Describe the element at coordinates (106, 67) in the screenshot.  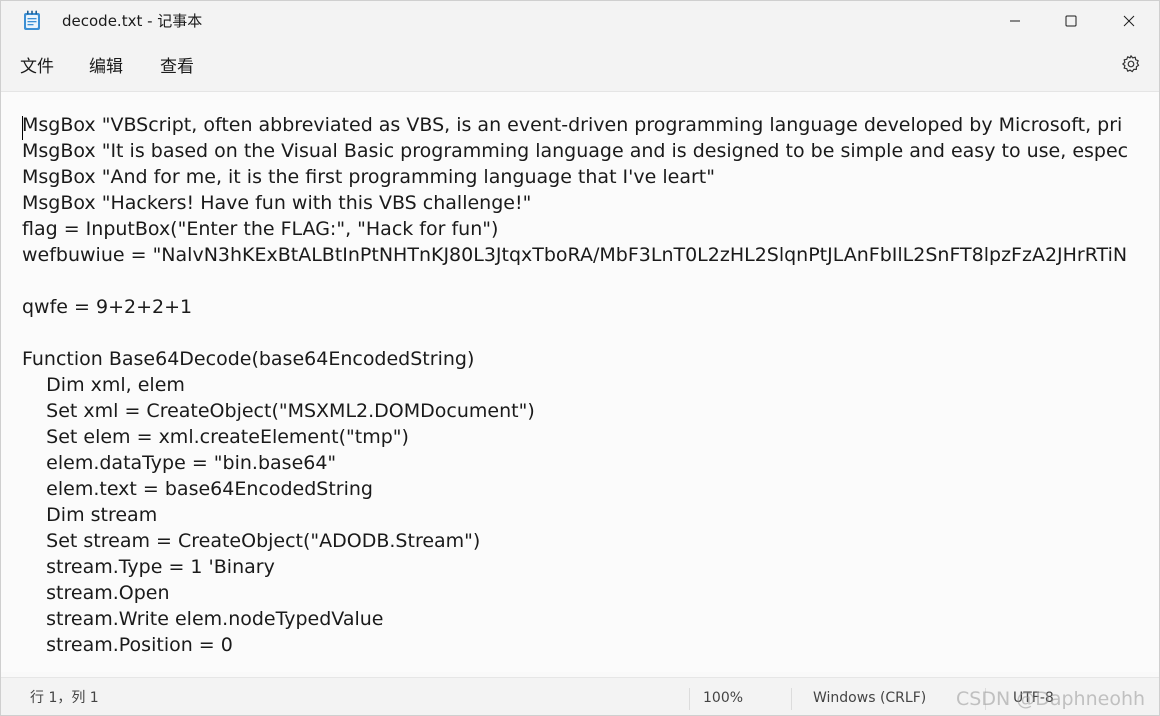
I see `menu-edit: 编辑` at that location.